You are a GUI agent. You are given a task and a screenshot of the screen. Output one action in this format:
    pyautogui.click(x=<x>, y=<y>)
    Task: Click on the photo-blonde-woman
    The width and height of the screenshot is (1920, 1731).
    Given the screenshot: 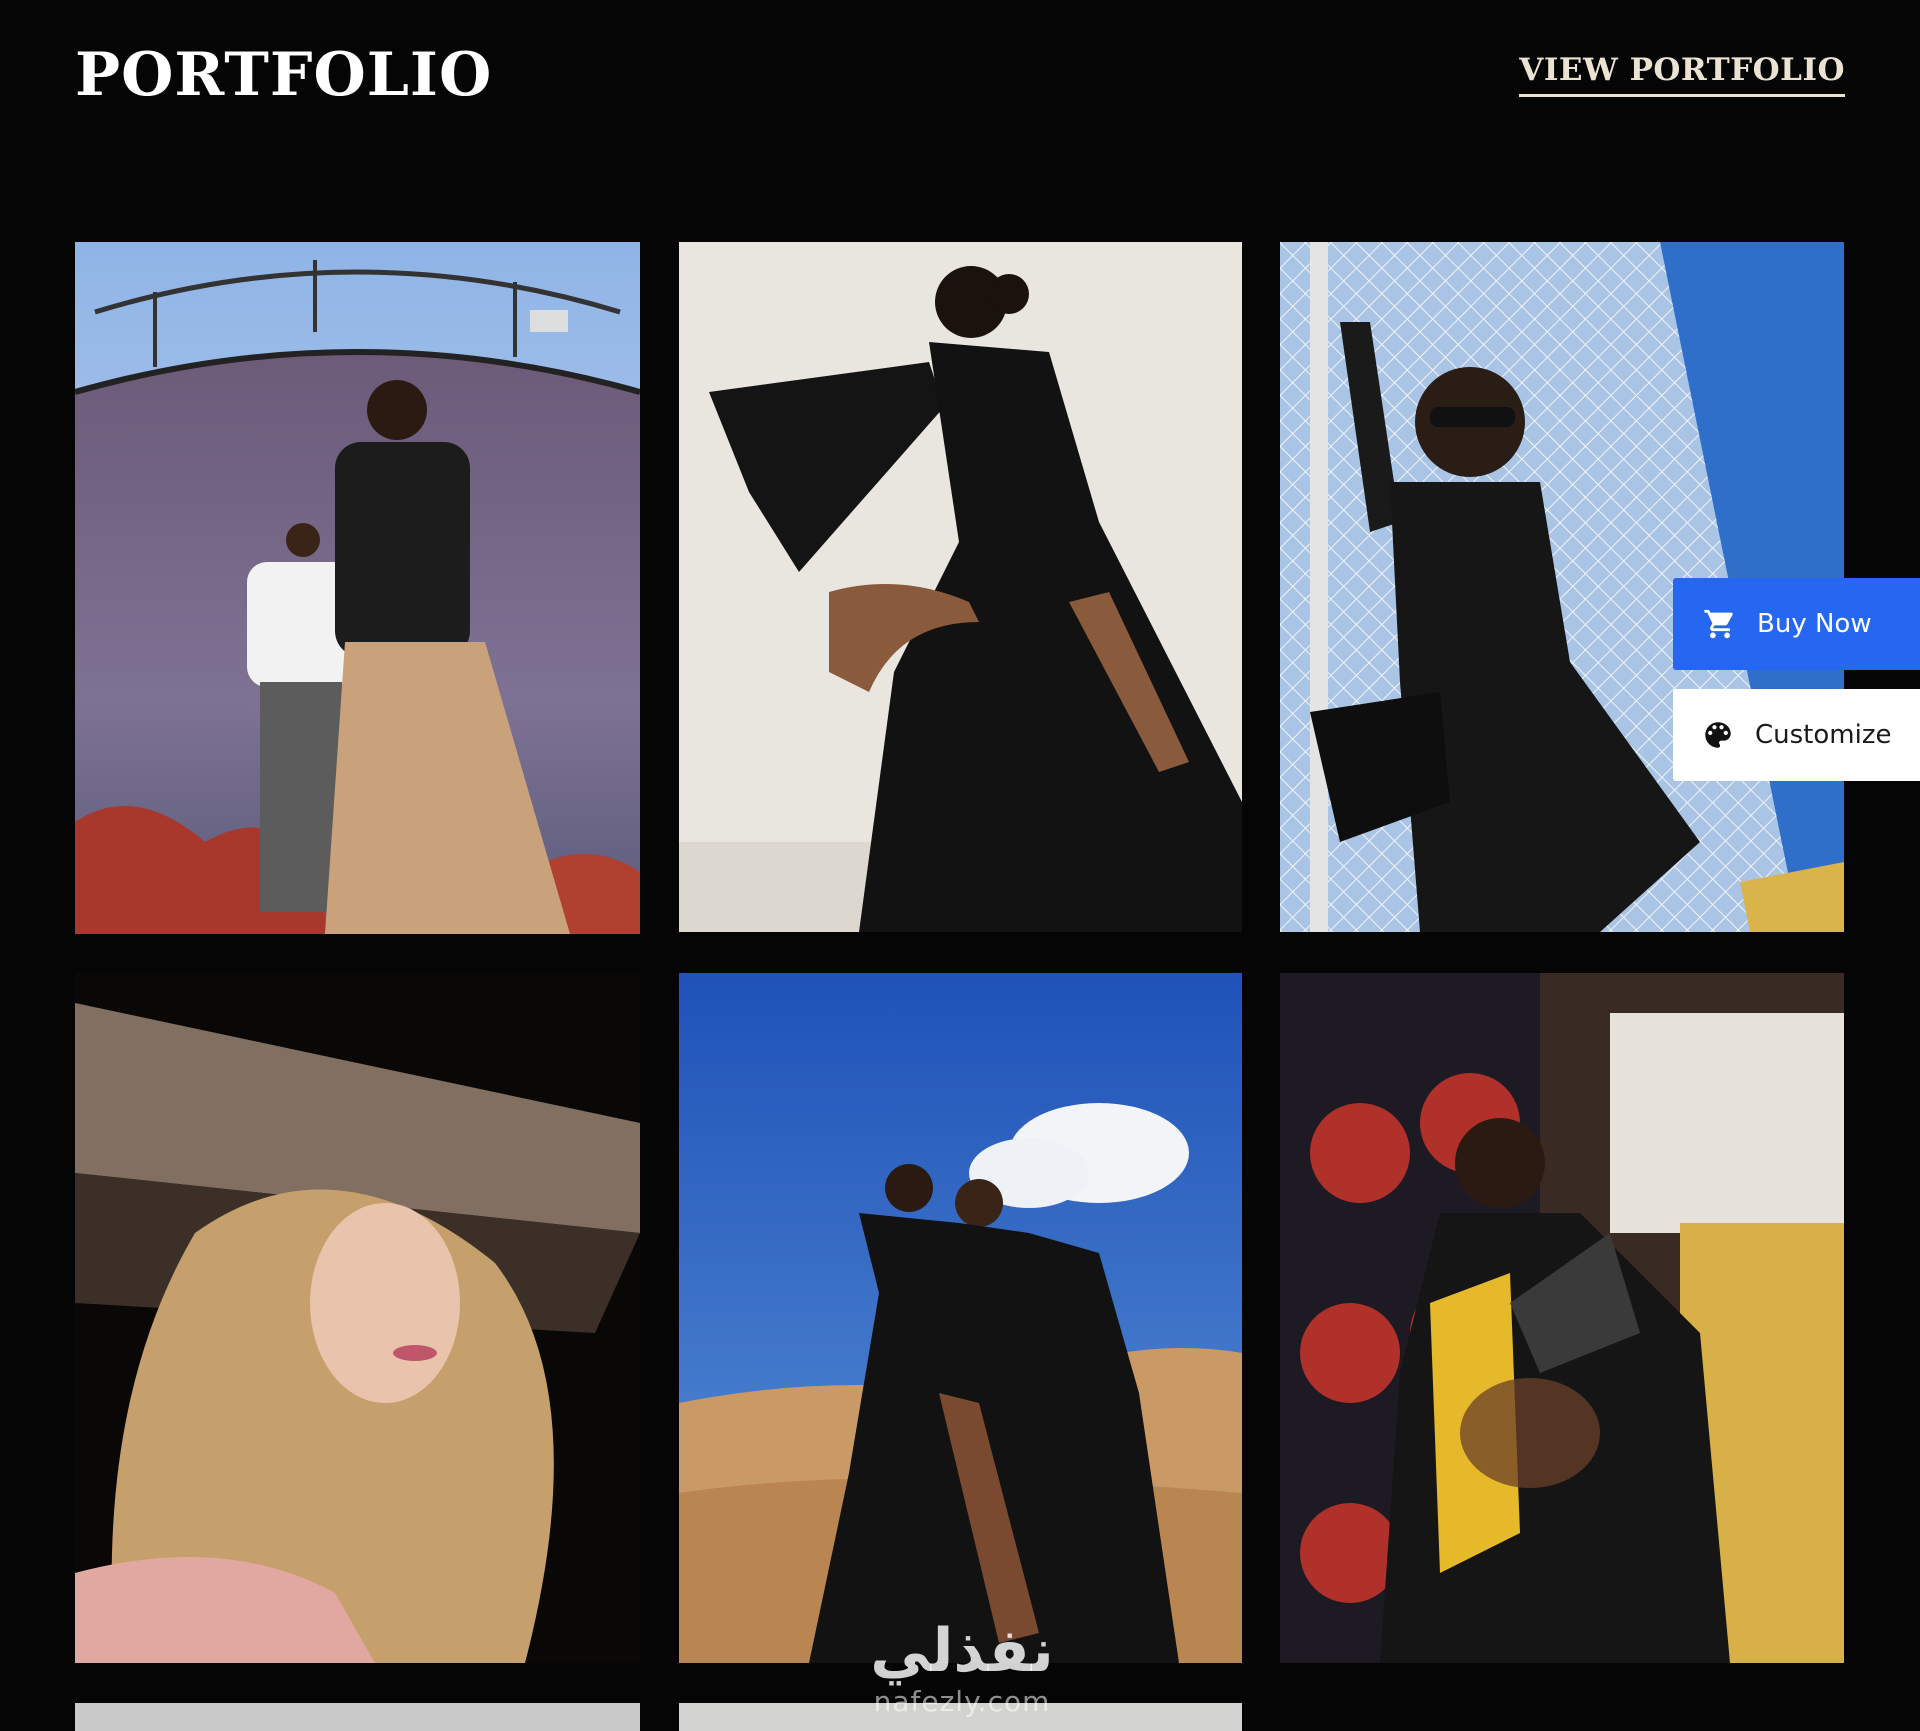 What is the action you would take?
    pyautogui.click(x=357, y=1318)
    